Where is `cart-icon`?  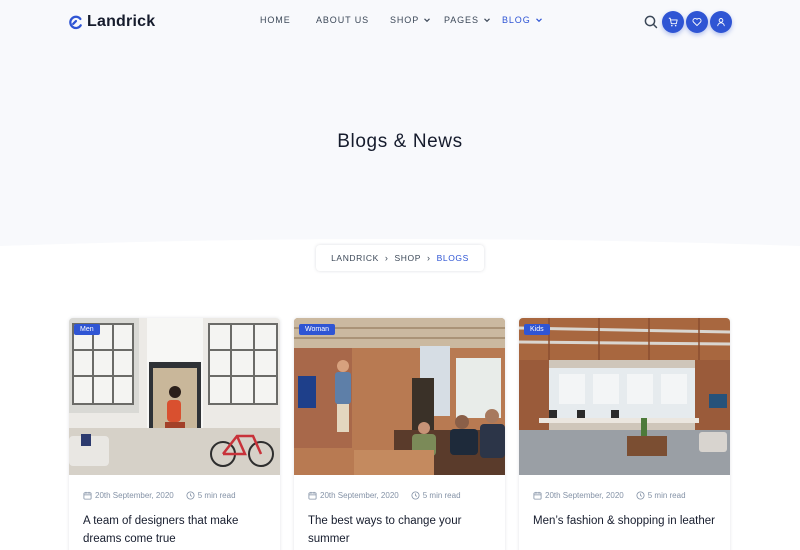 cart-icon is located at coordinates (673, 22).